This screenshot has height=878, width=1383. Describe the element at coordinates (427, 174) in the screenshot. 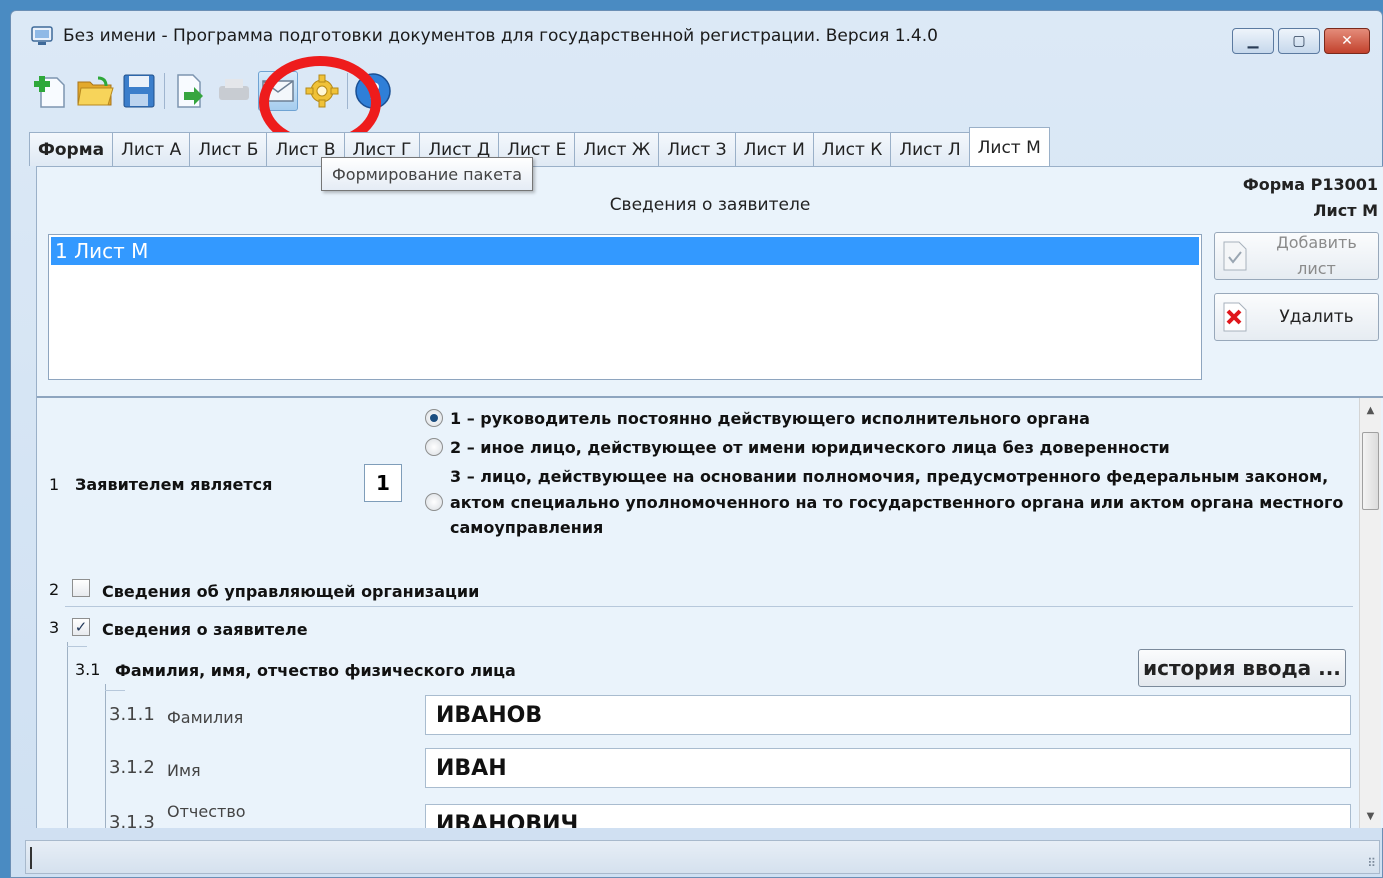

I see `tooltip: Формирование пакета` at that location.